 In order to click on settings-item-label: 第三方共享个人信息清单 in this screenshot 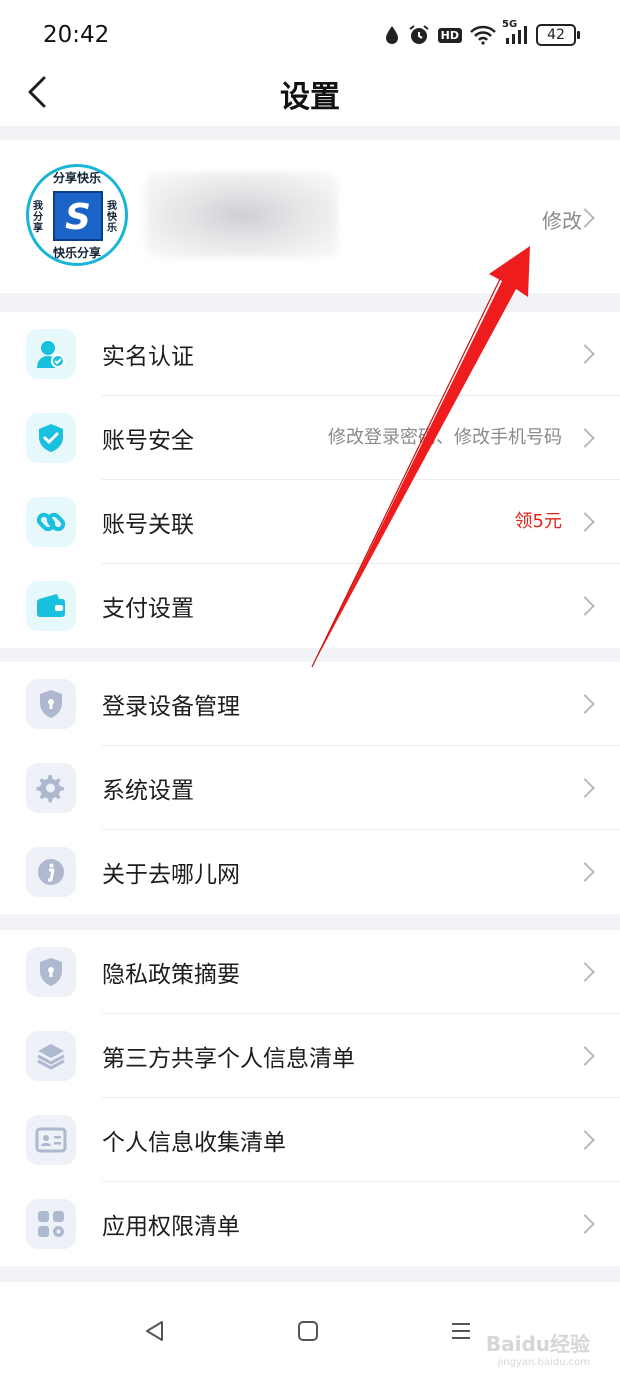, I will do `click(228, 1059)`.